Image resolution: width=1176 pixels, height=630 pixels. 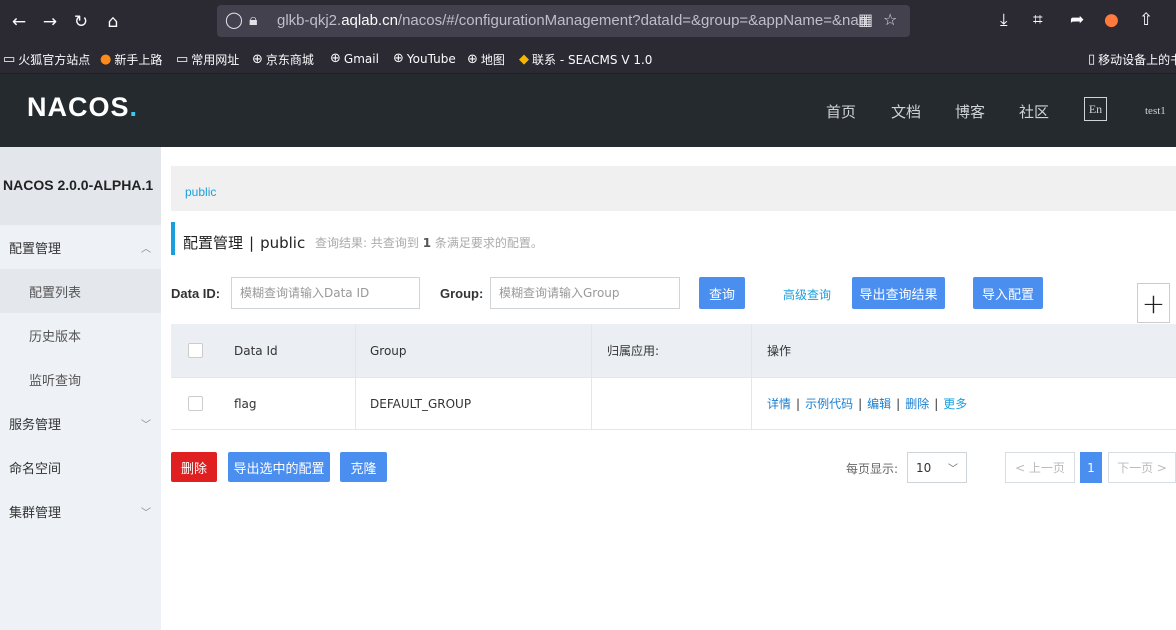 I want to click on lock-icon: 🔒︎, so click(x=253, y=20).